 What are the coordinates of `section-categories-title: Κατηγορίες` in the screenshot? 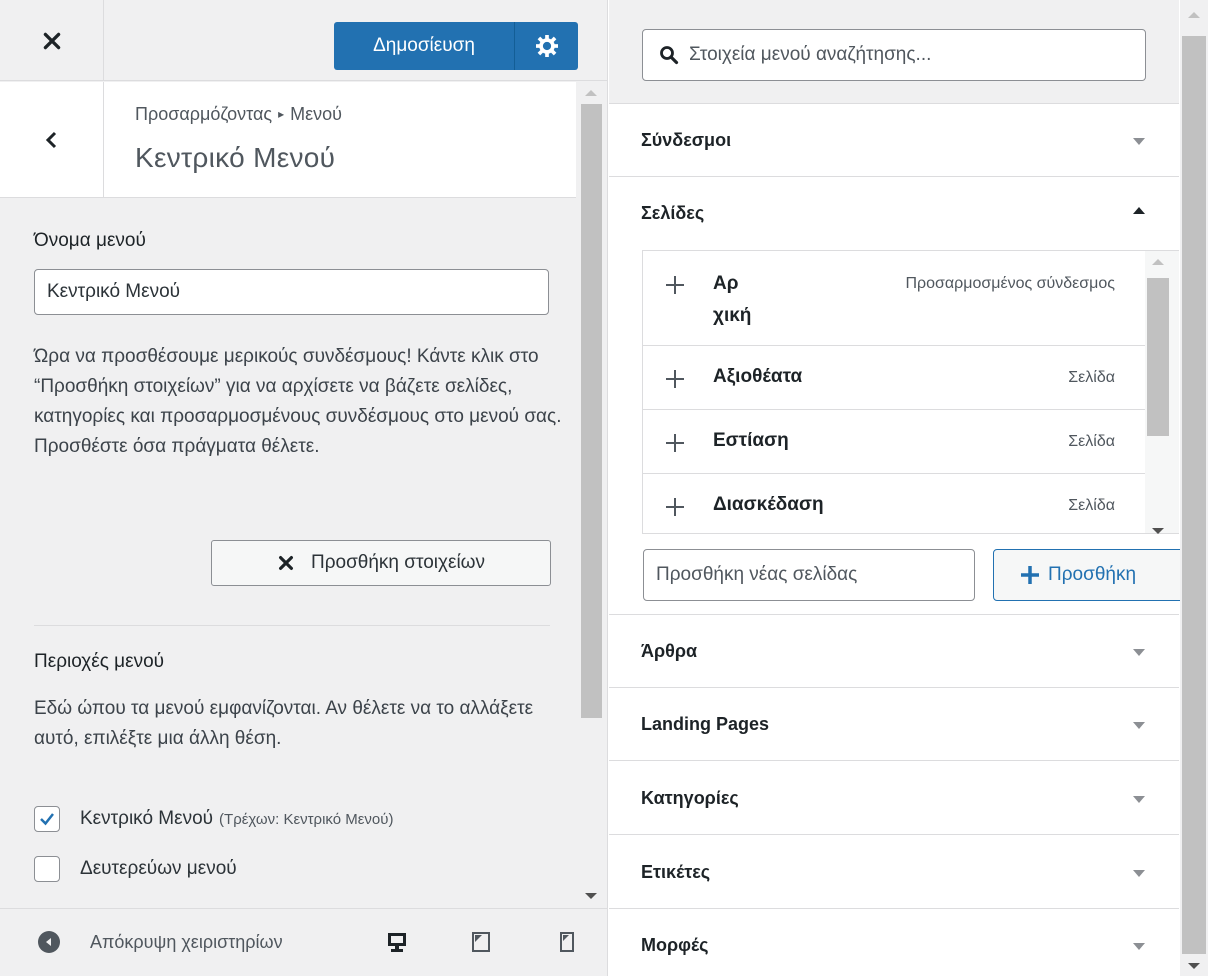 It's located at (690, 798).